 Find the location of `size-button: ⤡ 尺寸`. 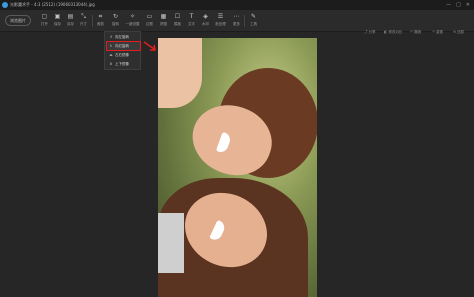

size-button: ⤡ 尺寸 is located at coordinates (83, 21).